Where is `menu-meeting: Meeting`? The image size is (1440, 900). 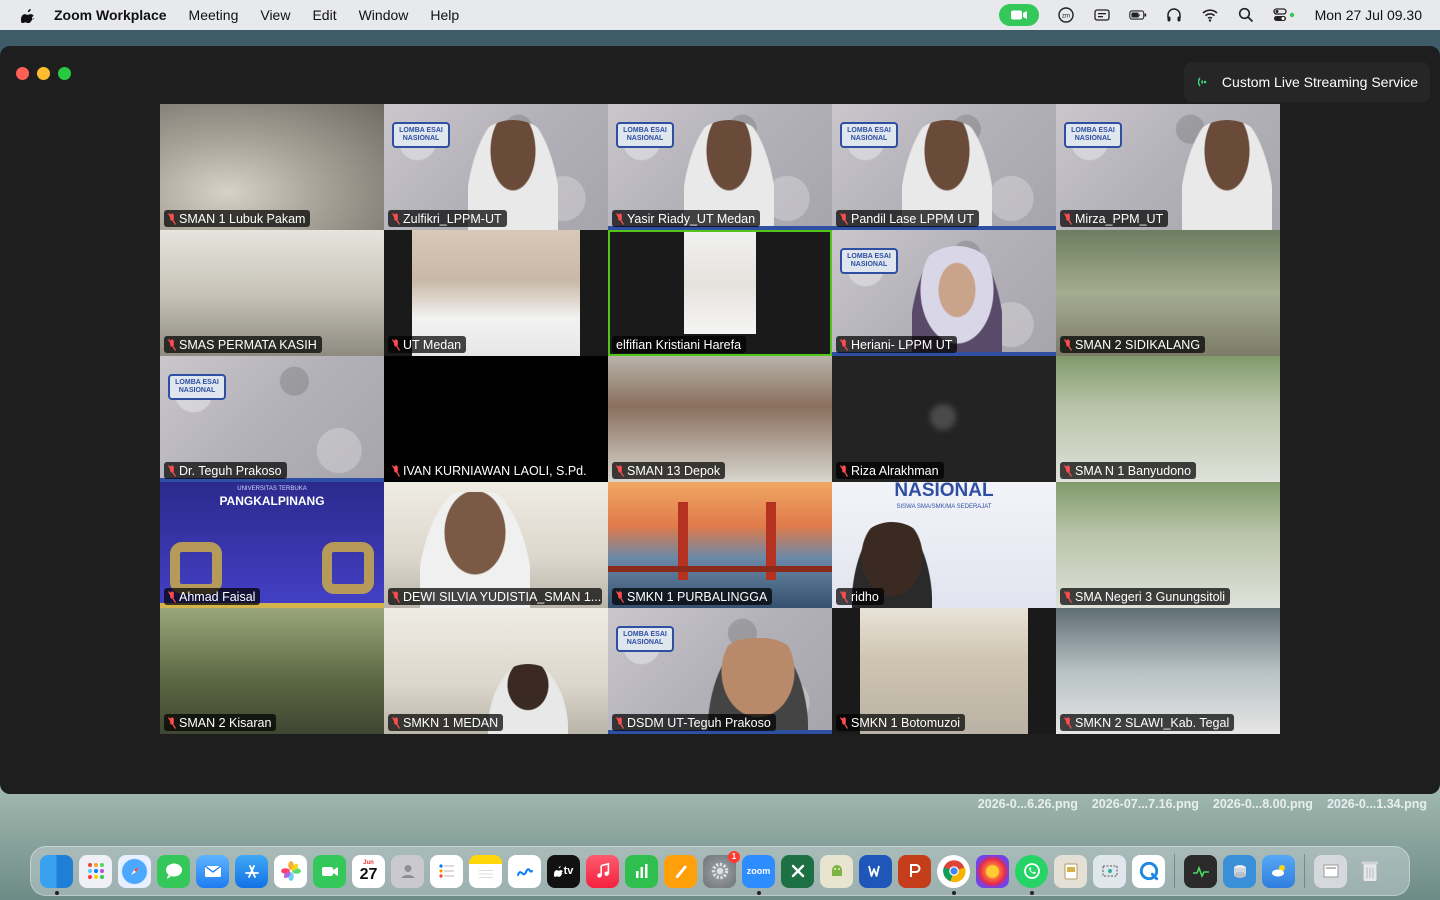 menu-meeting: Meeting is located at coordinates (214, 15).